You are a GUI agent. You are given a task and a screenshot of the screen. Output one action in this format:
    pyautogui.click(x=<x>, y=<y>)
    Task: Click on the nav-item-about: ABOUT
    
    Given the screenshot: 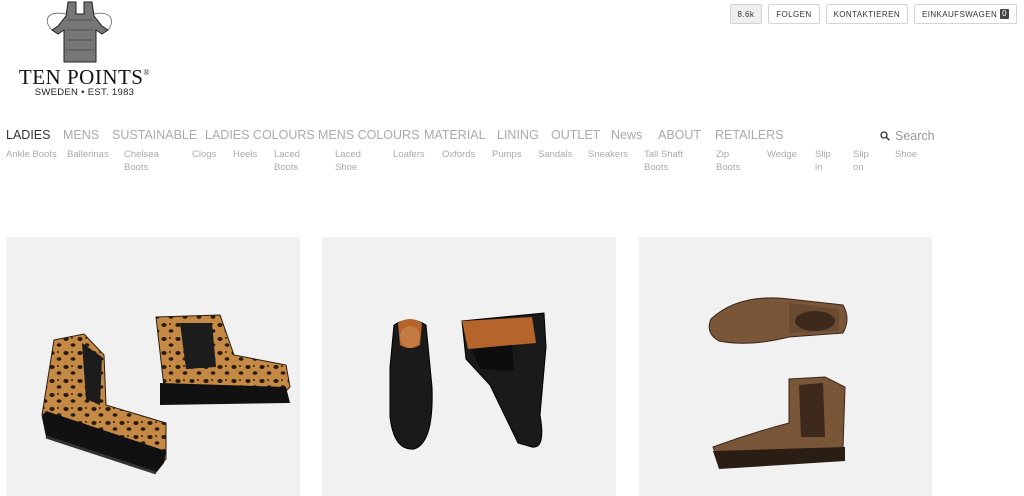 What is the action you would take?
    pyautogui.click(x=679, y=135)
    